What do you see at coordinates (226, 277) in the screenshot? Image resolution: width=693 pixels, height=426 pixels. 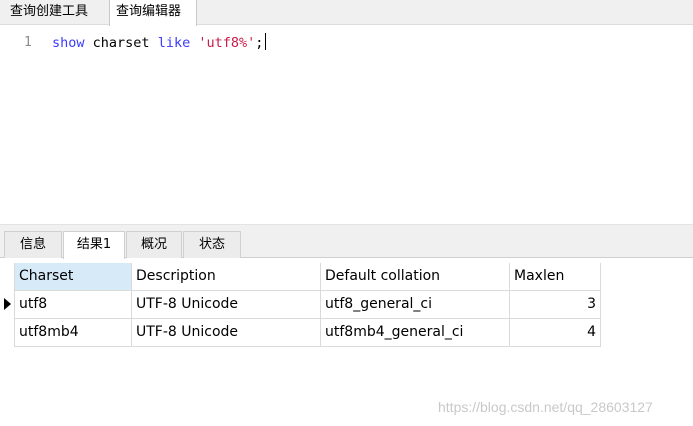 I see `column-header-description: Description` at bounding box center [226, 277].